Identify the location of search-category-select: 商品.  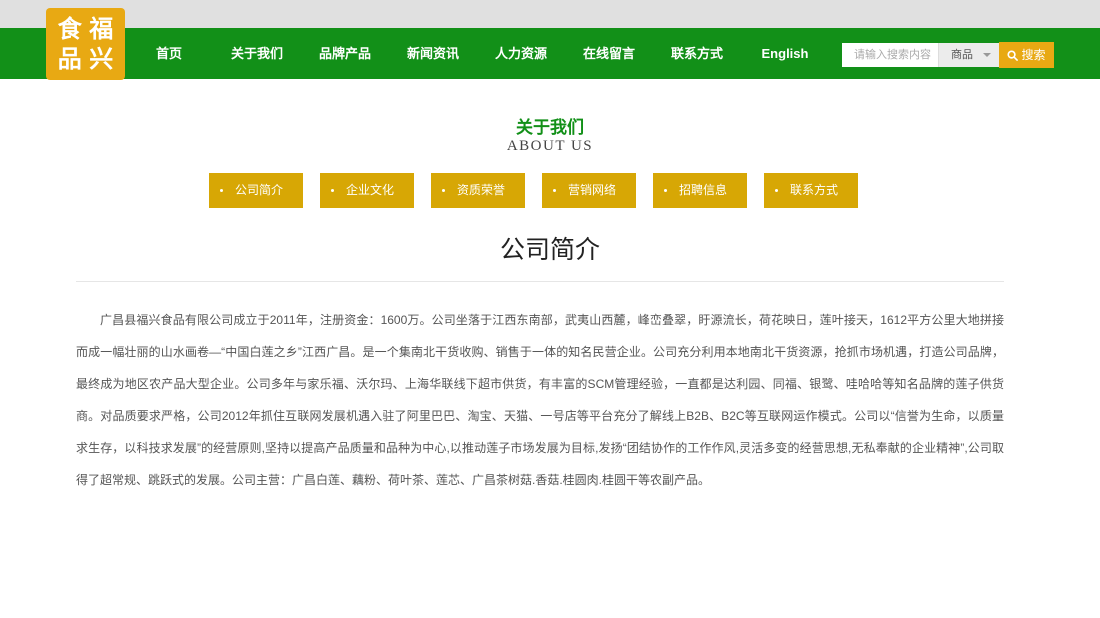
(968, 55).